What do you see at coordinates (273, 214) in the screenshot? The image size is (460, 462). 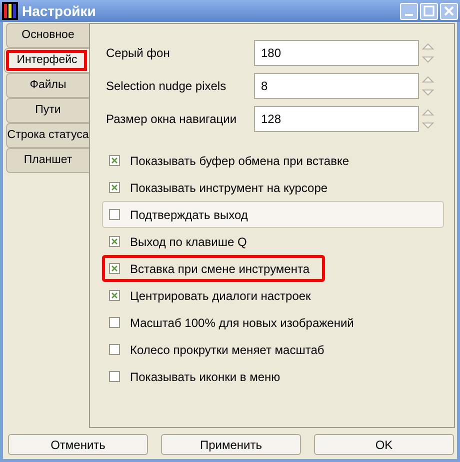 I see `checkbox-option: Подтверждать выход` at bounding box center [273, 214].